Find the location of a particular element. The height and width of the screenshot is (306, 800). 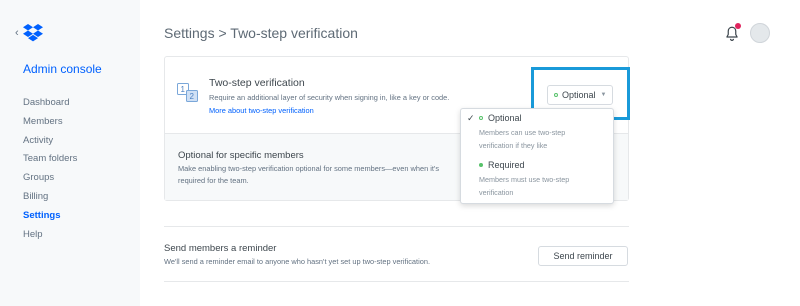

two-step-title: Two-step verification is located at coordinates (257, 83).